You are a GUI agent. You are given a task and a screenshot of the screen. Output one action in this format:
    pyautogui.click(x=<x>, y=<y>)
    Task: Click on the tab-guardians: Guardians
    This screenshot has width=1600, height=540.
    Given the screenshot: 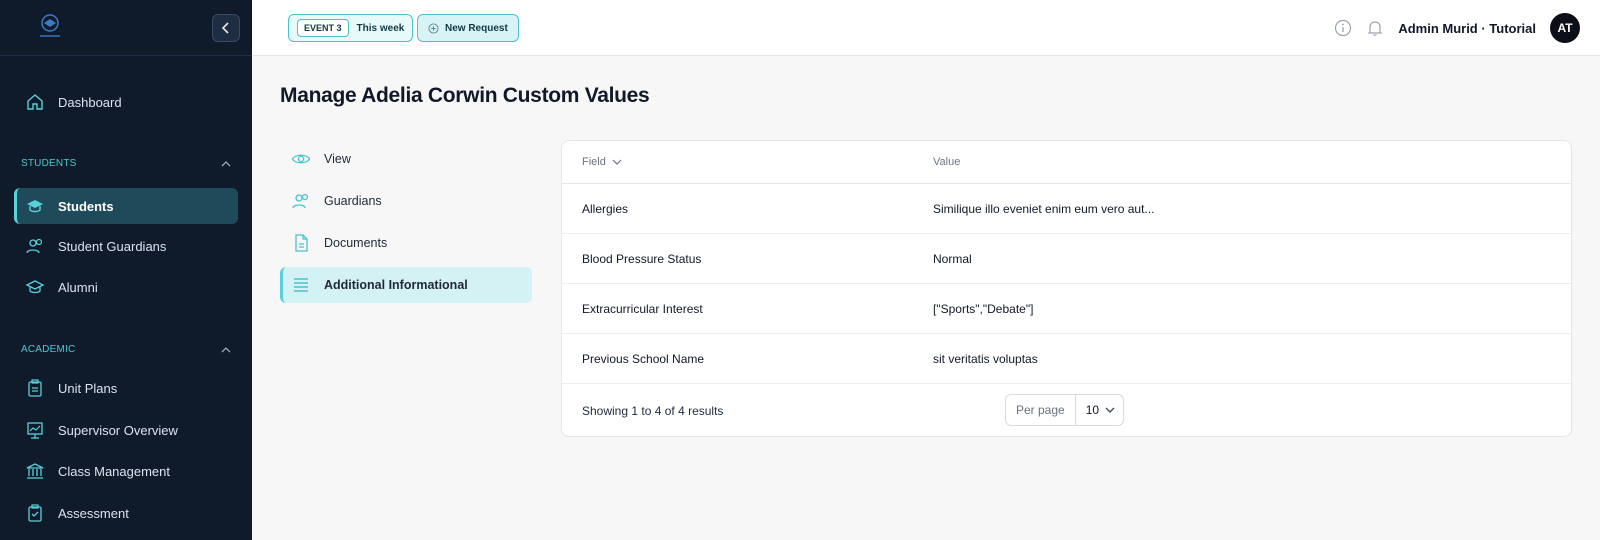 What is the action you would take?
    pyautogui.click(x=406, y=201)
    